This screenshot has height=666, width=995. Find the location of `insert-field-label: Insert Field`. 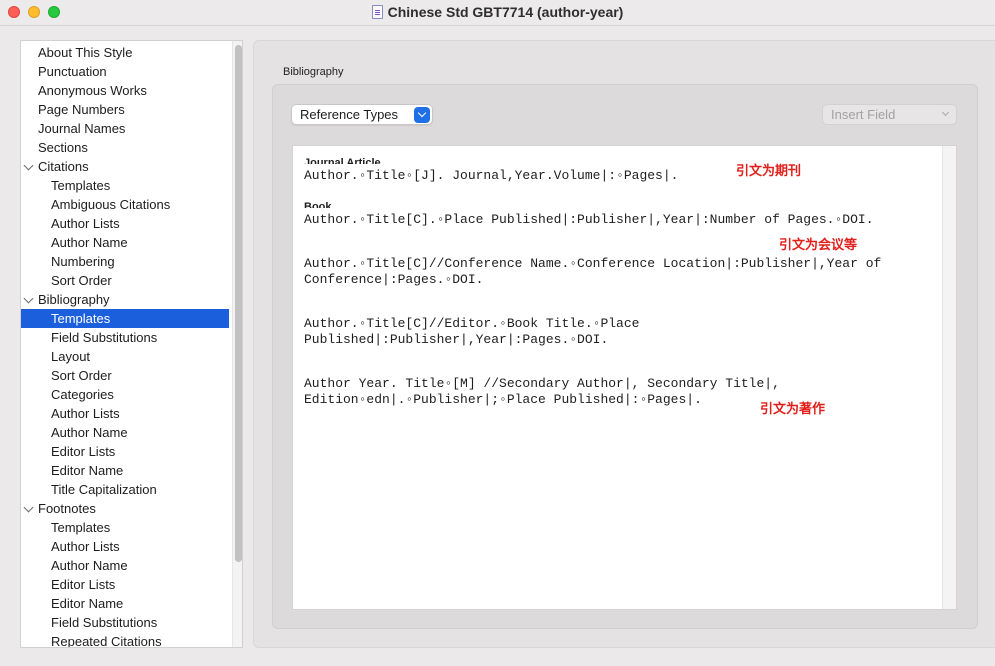

insert-field-label: Insert Field is located at coordinates (863, 114).